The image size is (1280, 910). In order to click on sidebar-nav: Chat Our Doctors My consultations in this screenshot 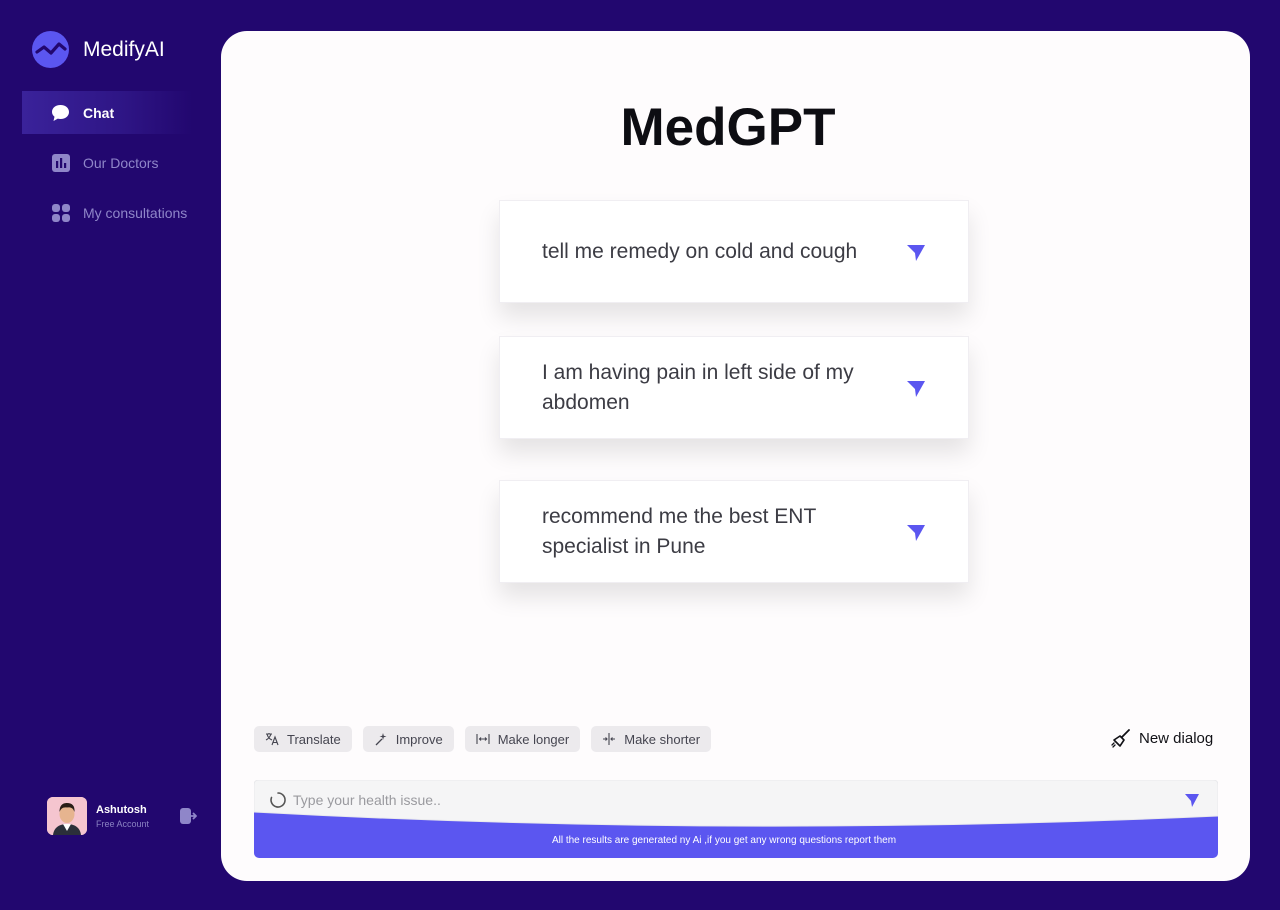, I will do `click(107, 166)`.